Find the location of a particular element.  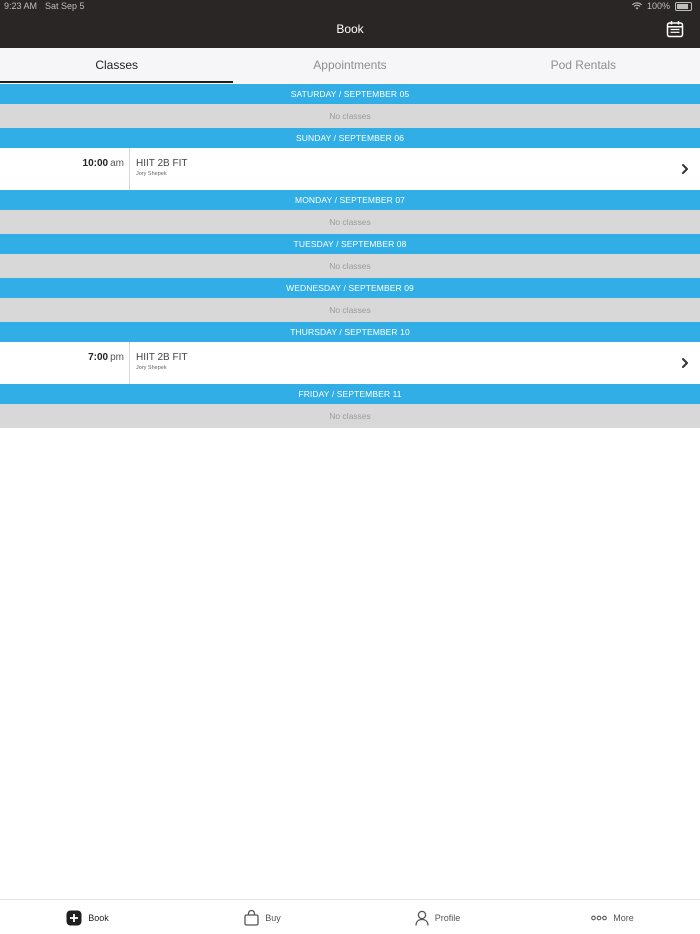

class-row-thursday: 7:00 pm HIIT 2B FIT Jory Shepek is located at coordinates (350, 363).